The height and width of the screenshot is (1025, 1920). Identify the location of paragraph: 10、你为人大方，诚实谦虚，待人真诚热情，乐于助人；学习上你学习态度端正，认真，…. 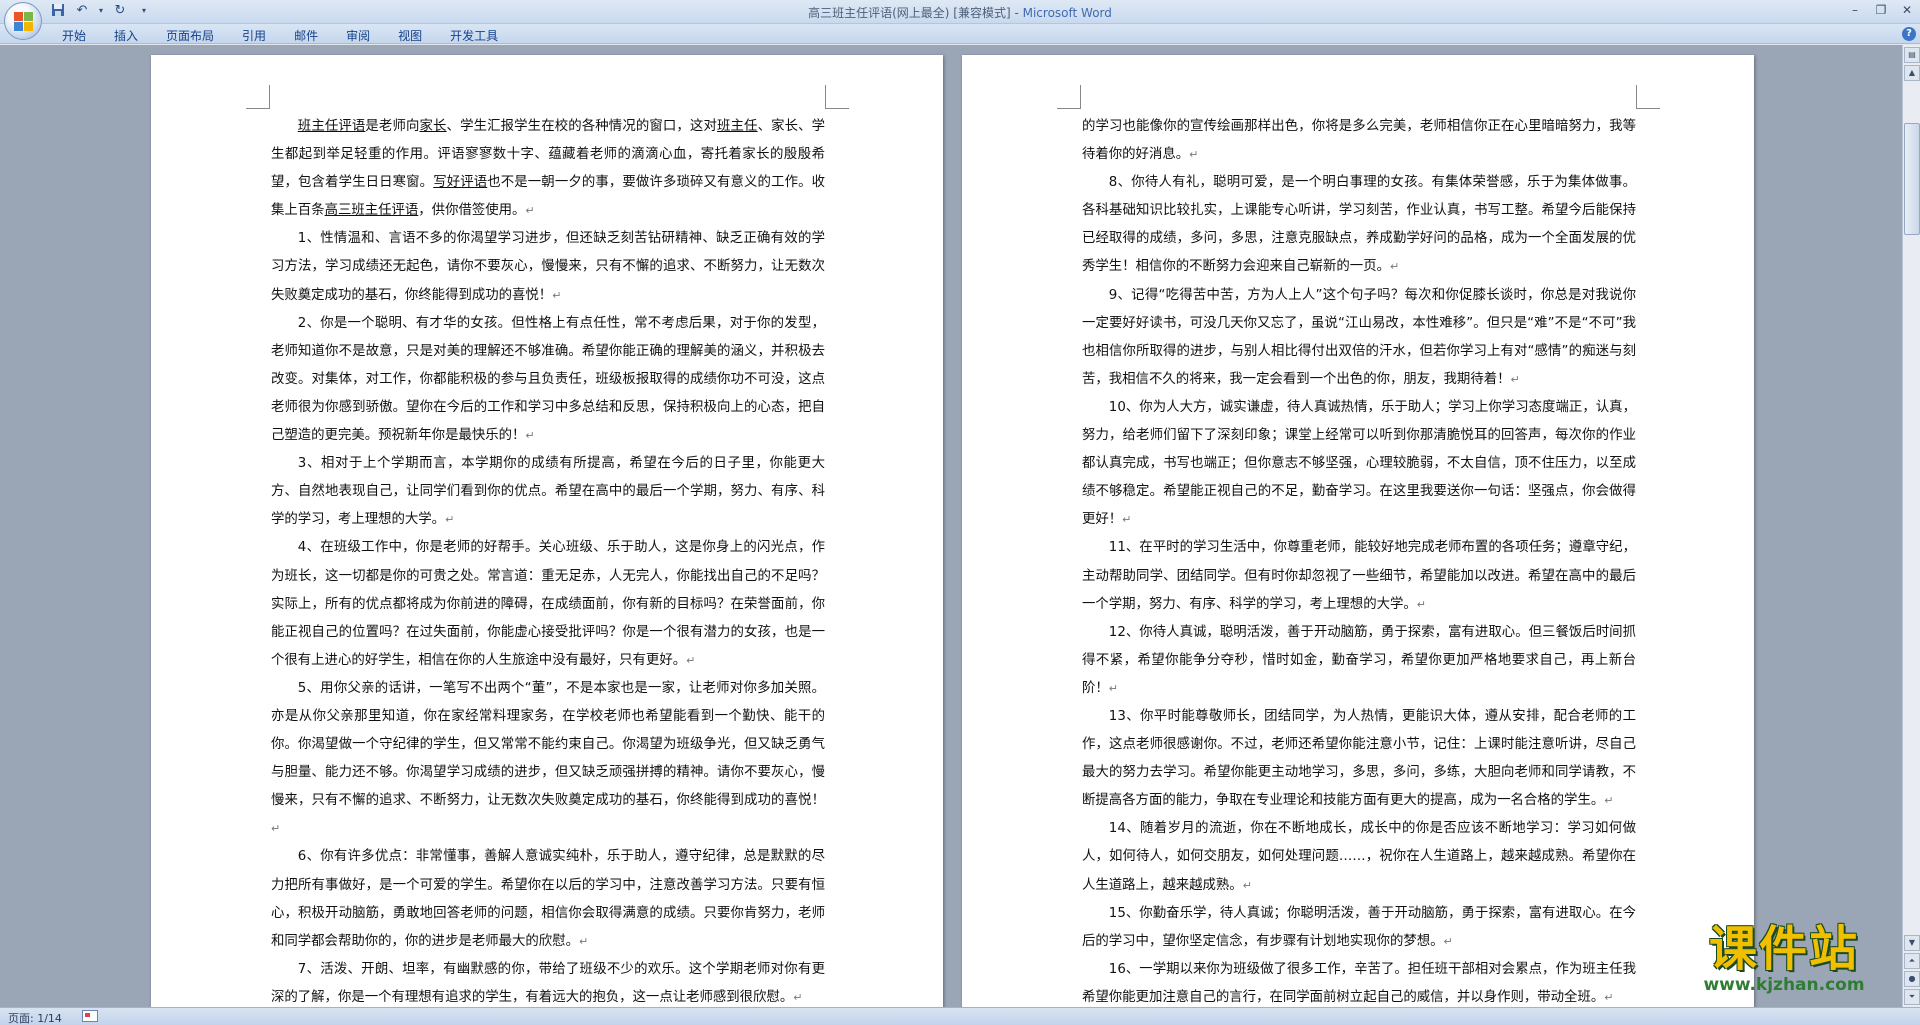
(1359, 464).